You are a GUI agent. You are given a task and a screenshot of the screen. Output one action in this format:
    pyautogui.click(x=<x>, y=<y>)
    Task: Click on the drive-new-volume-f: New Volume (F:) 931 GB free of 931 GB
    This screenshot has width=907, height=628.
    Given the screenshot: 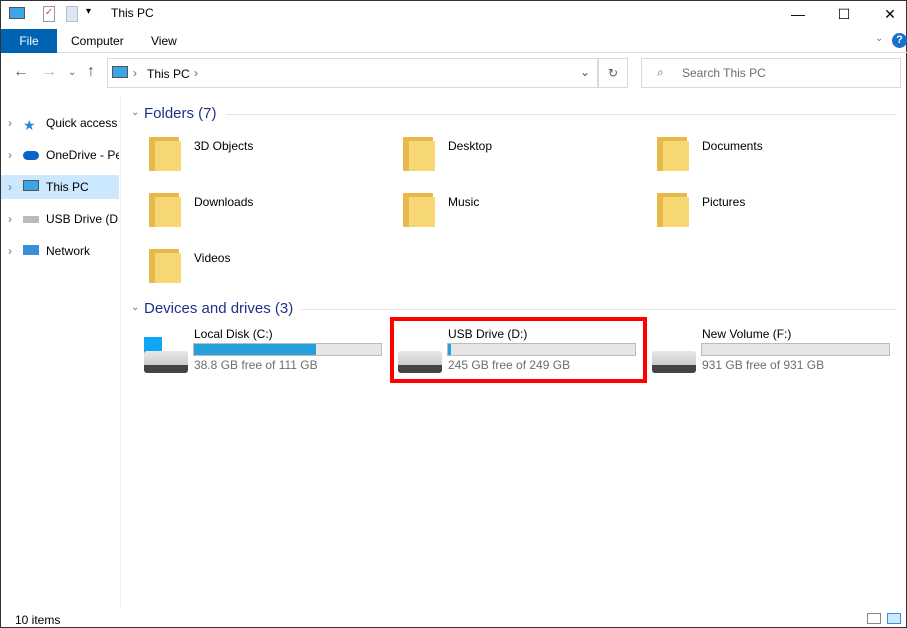 What is the action you would take?
    pyautogui.click(x=774, y=349)
    